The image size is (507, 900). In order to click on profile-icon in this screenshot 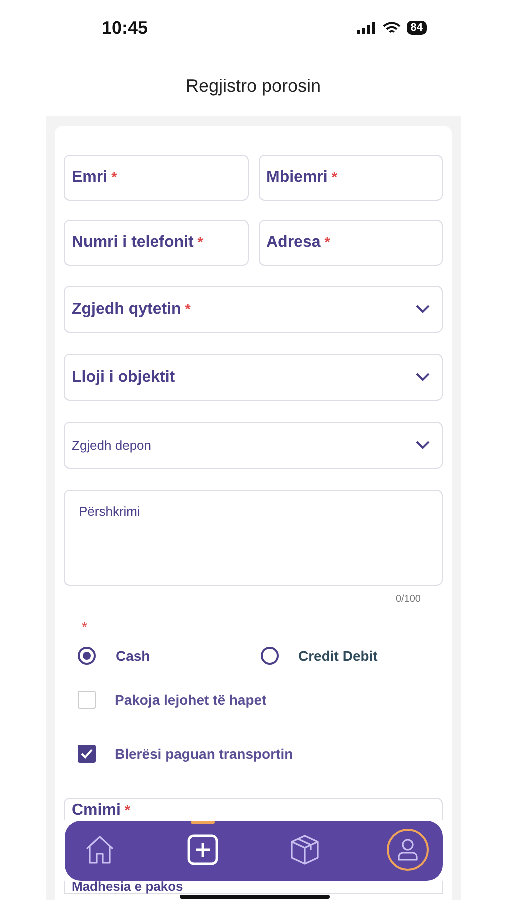, I will do `click(407, 850)`.